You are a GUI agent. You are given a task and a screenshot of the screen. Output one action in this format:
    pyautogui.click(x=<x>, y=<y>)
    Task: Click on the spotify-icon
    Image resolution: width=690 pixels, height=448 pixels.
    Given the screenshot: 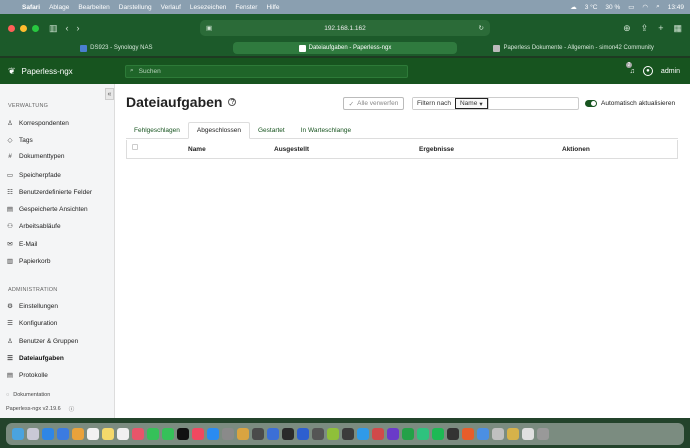 What is the action you would take?
    pyautogui.click(x=438, y=434)
    